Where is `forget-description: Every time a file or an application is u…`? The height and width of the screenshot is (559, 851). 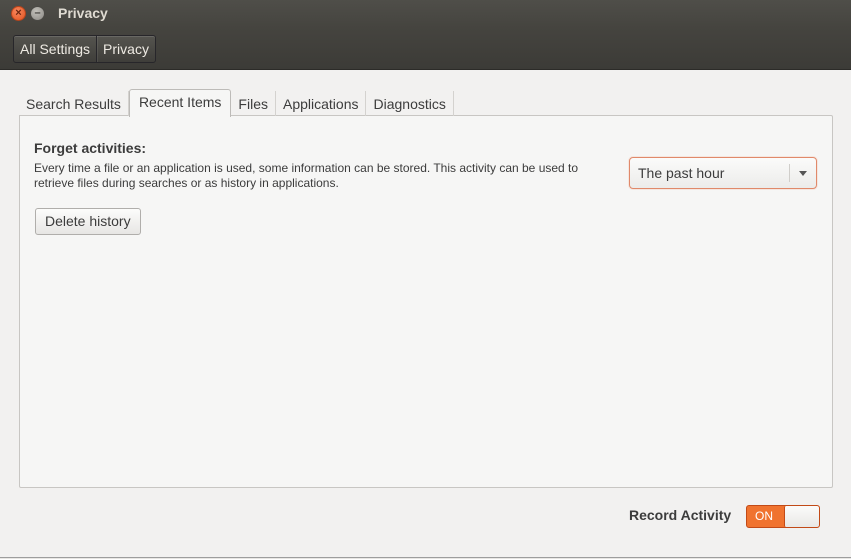
forget-description: Every time a file or an application is u… is located at coordinates (306, 175).